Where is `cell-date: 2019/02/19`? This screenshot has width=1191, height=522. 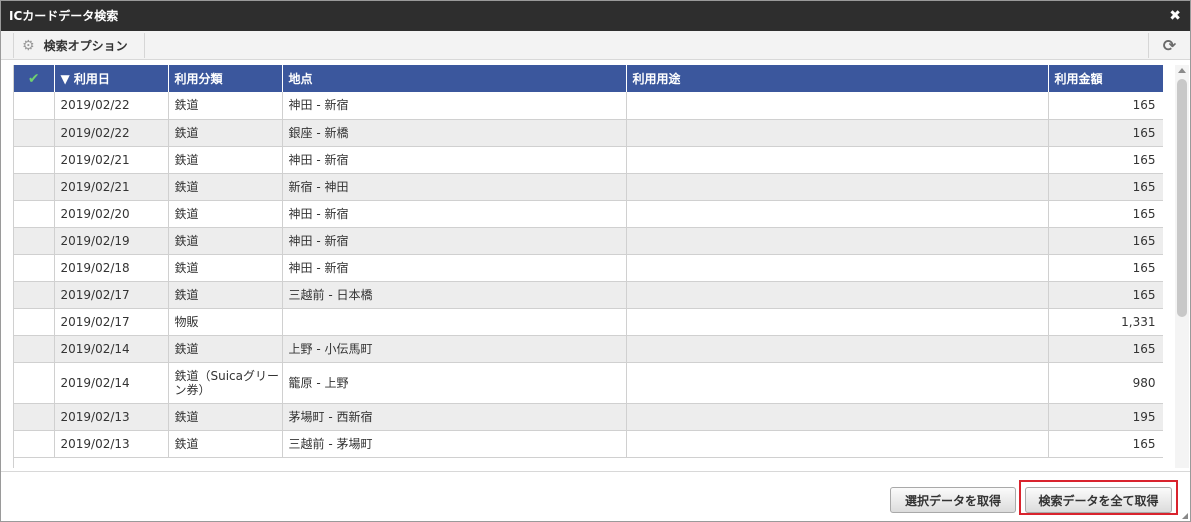
cell-date: 2019/02/19 is located at coordinates (111, 241).